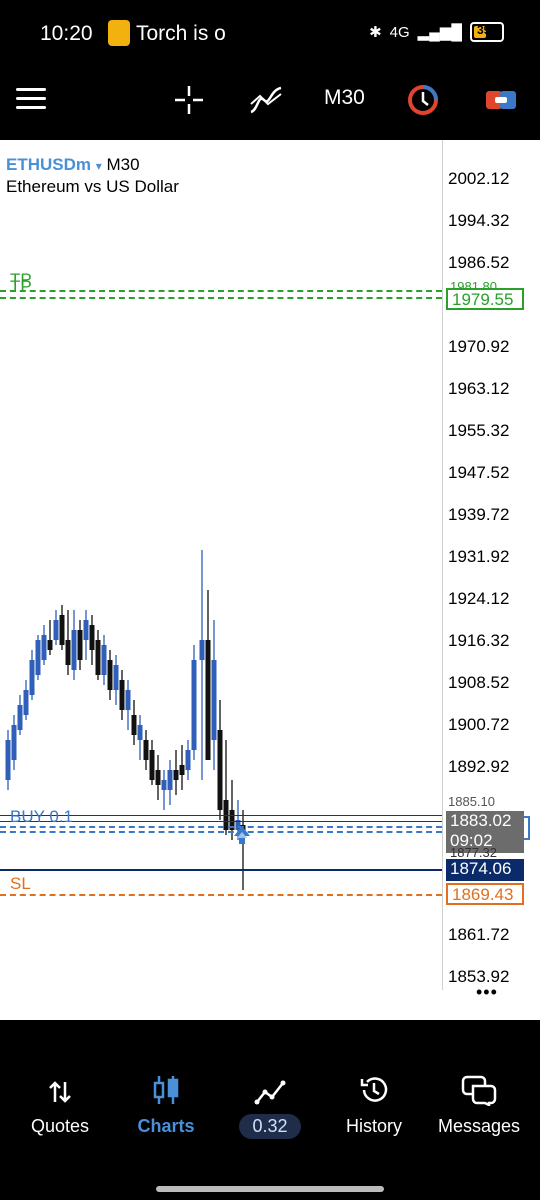 This screenshot has width=540, height=1200. Describe the element at coordinates (479, 178) in the screenshot. I see `price-label: 2002.12` at that location.